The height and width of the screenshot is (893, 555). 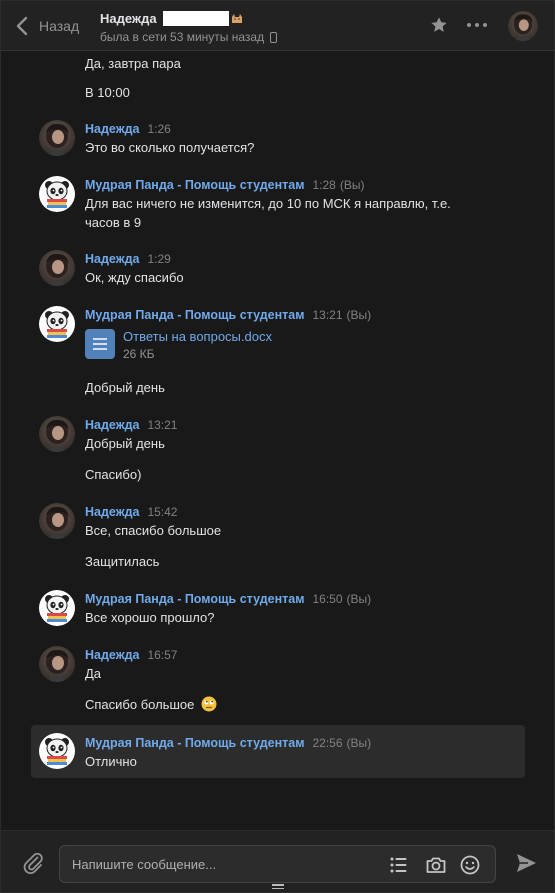 What do you see at coordinates (122, 561) in the screenshot?
I see `message-text: Защитилась` at bounding box center [122, 561].